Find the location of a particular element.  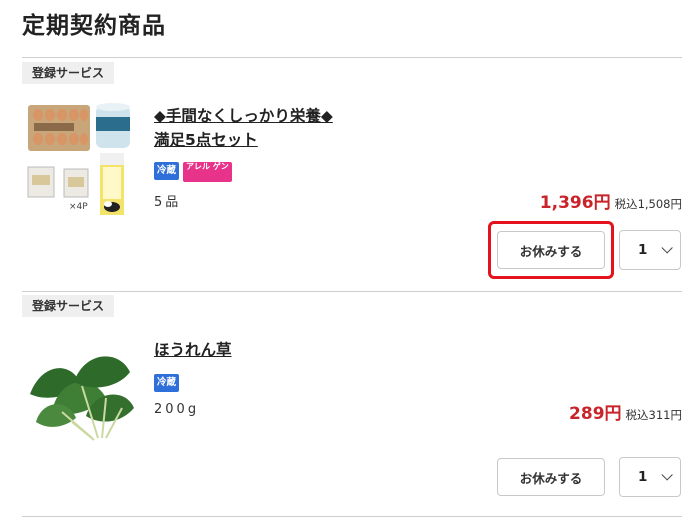

item-quantity: 200g is located at coordinates (177, 409).